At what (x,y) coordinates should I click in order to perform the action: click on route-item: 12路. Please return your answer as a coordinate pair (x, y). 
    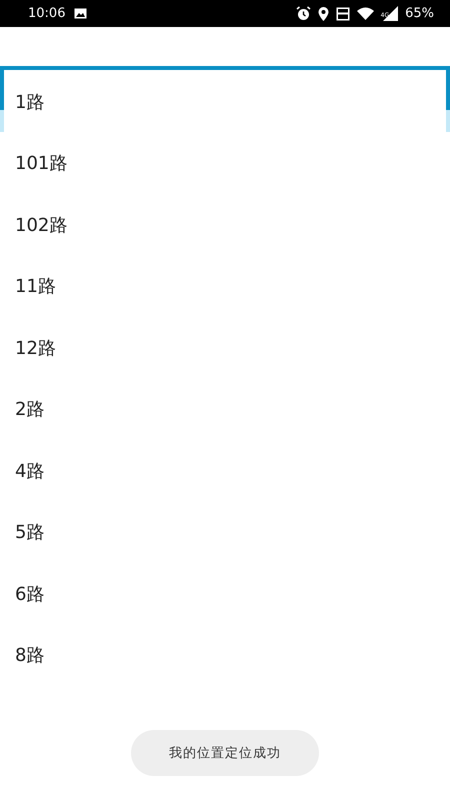
    Looking at the image, I should click on (35, 348).